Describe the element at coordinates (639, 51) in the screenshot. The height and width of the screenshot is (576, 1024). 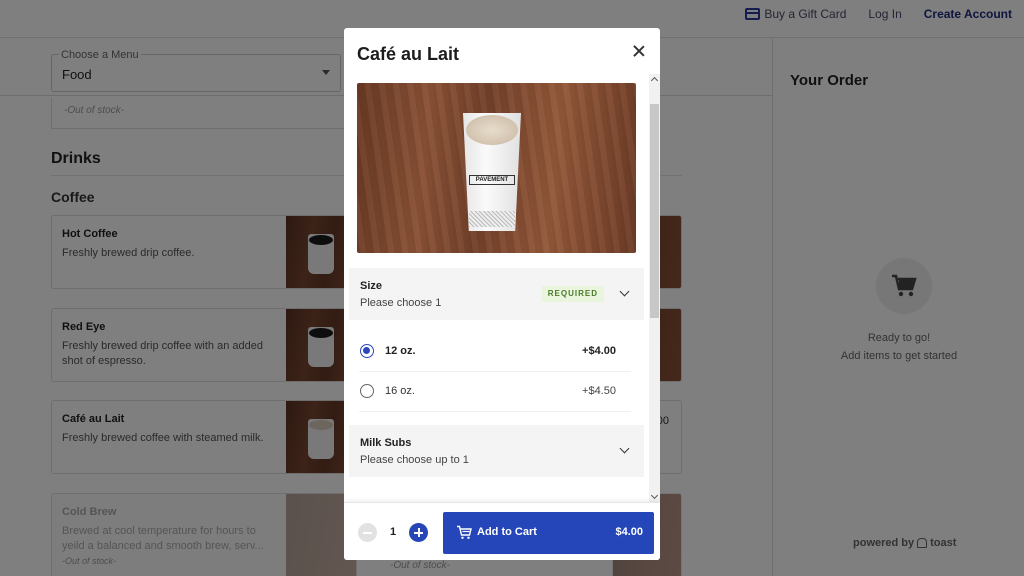
I see `close-icon` at that location.